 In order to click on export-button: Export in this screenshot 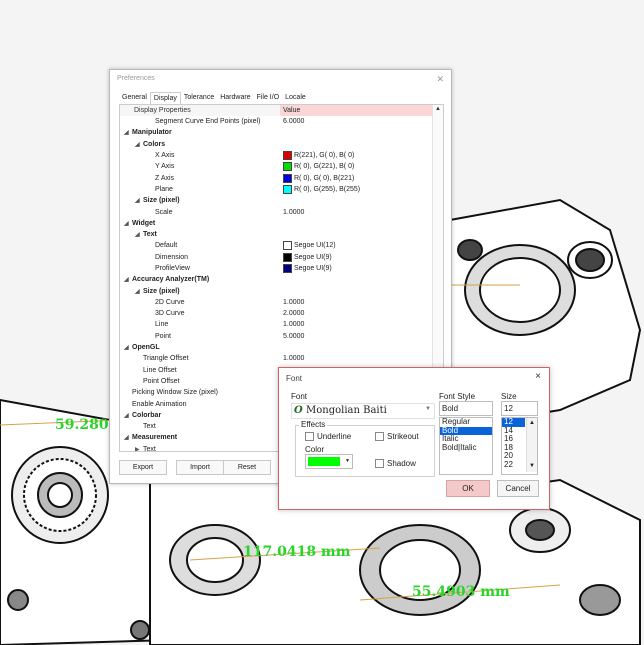, I will do `click(143, 467)`.